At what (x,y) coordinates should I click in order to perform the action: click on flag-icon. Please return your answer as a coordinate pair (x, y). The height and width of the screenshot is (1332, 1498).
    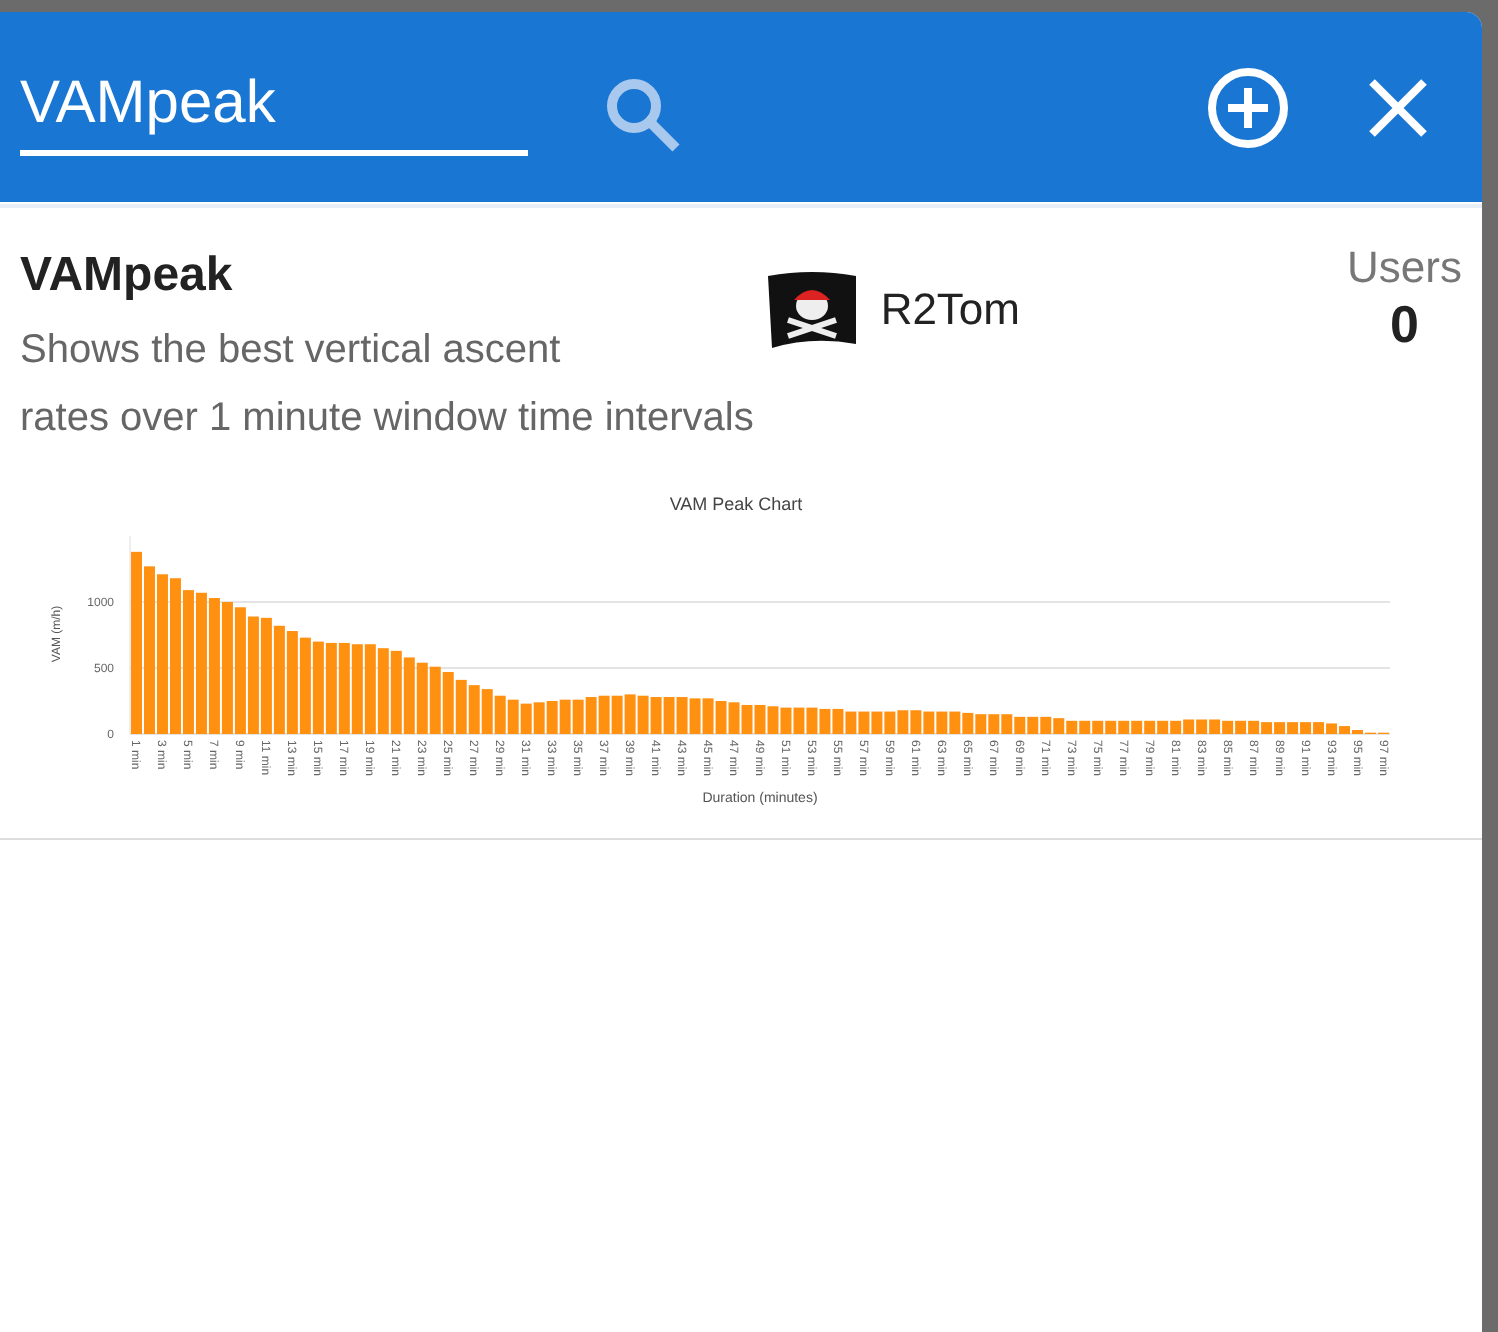
    Looking at the image, I should click on (812, 310).